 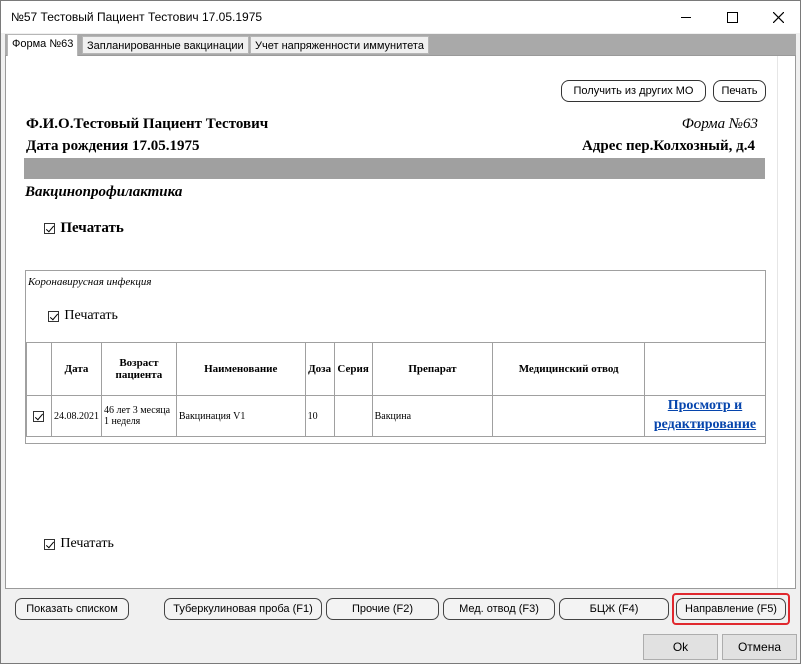 I want to click on window-title: №57 Тестовый Пациент Тестович 17.05.1975, so click(x=137, y=17).